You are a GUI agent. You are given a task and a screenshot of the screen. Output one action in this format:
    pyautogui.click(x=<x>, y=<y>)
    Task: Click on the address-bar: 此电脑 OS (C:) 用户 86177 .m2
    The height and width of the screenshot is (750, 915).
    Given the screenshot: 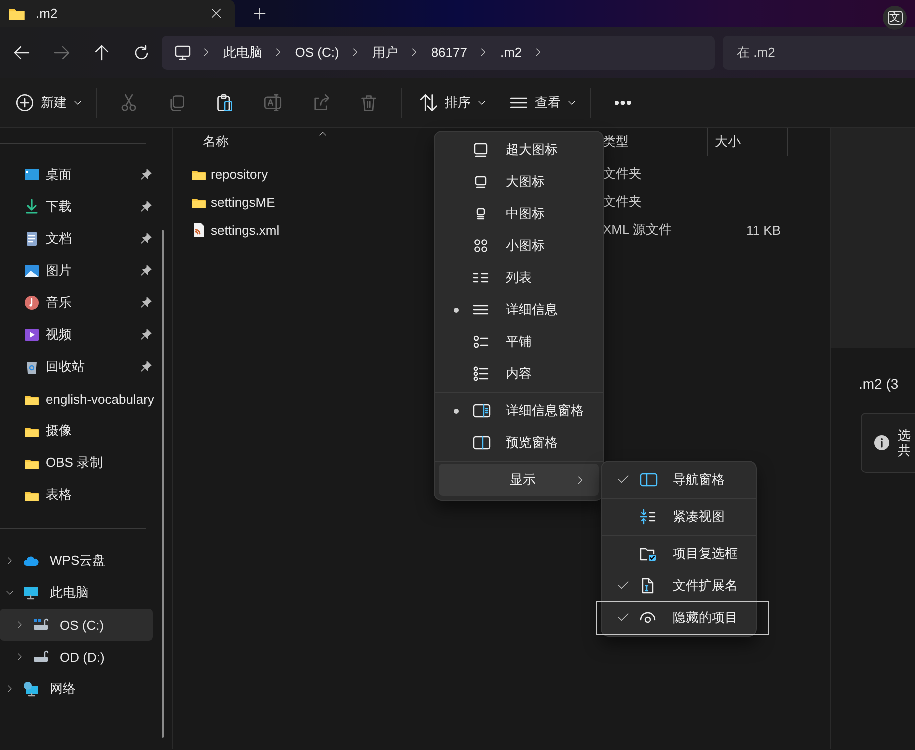 What is the action you would take?
    pyautogui.click(x=439, y=53)
    